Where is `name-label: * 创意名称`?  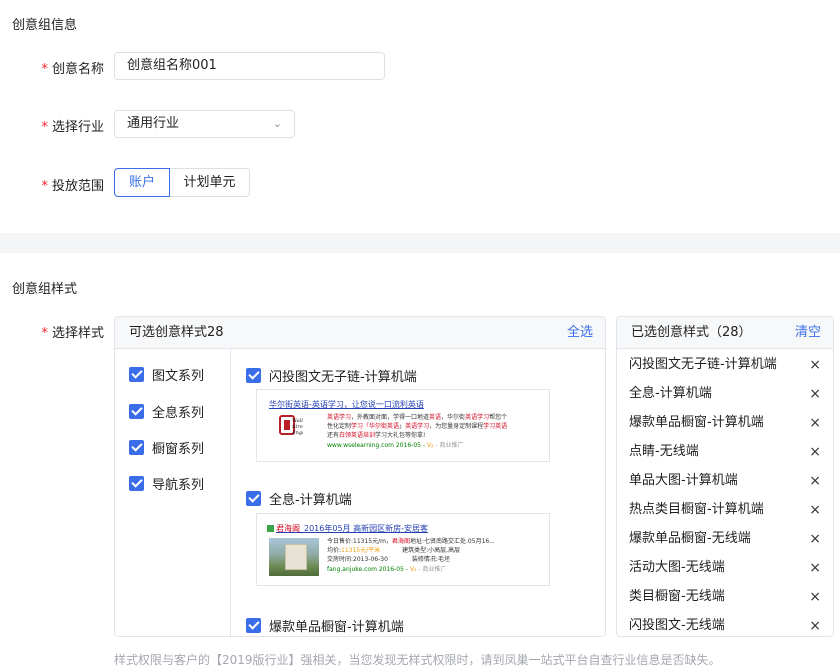
name-label: * 创意名称 is located at coordinates (72, 69).